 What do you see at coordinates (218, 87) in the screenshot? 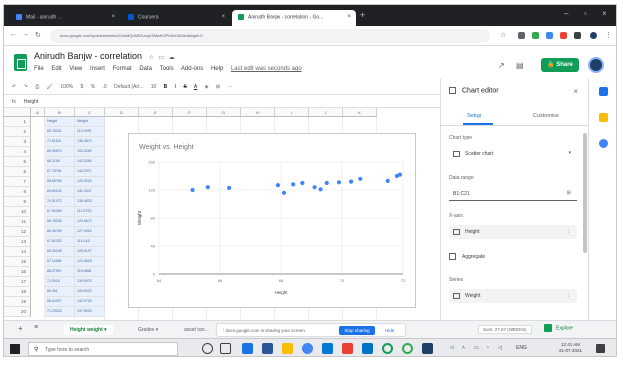
I see `borders-icon: ⊞` at bounding box center [218, 87].